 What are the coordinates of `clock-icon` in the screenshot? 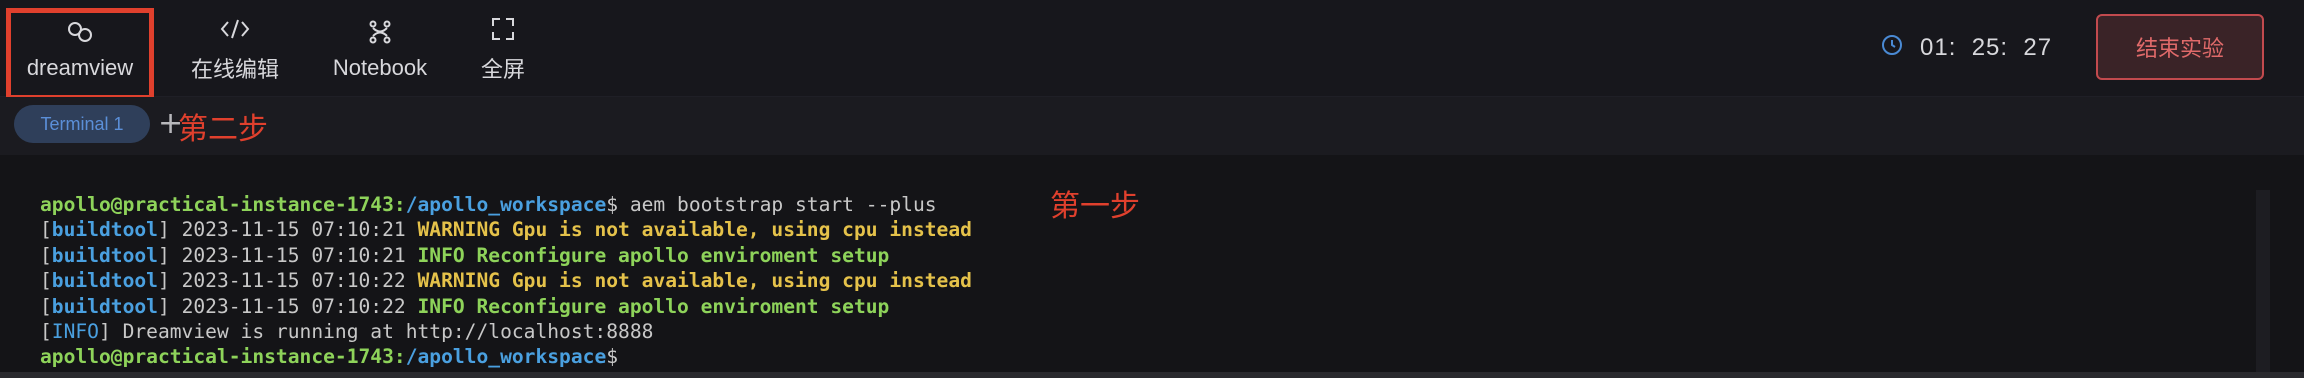 It's located at (1900, 48).